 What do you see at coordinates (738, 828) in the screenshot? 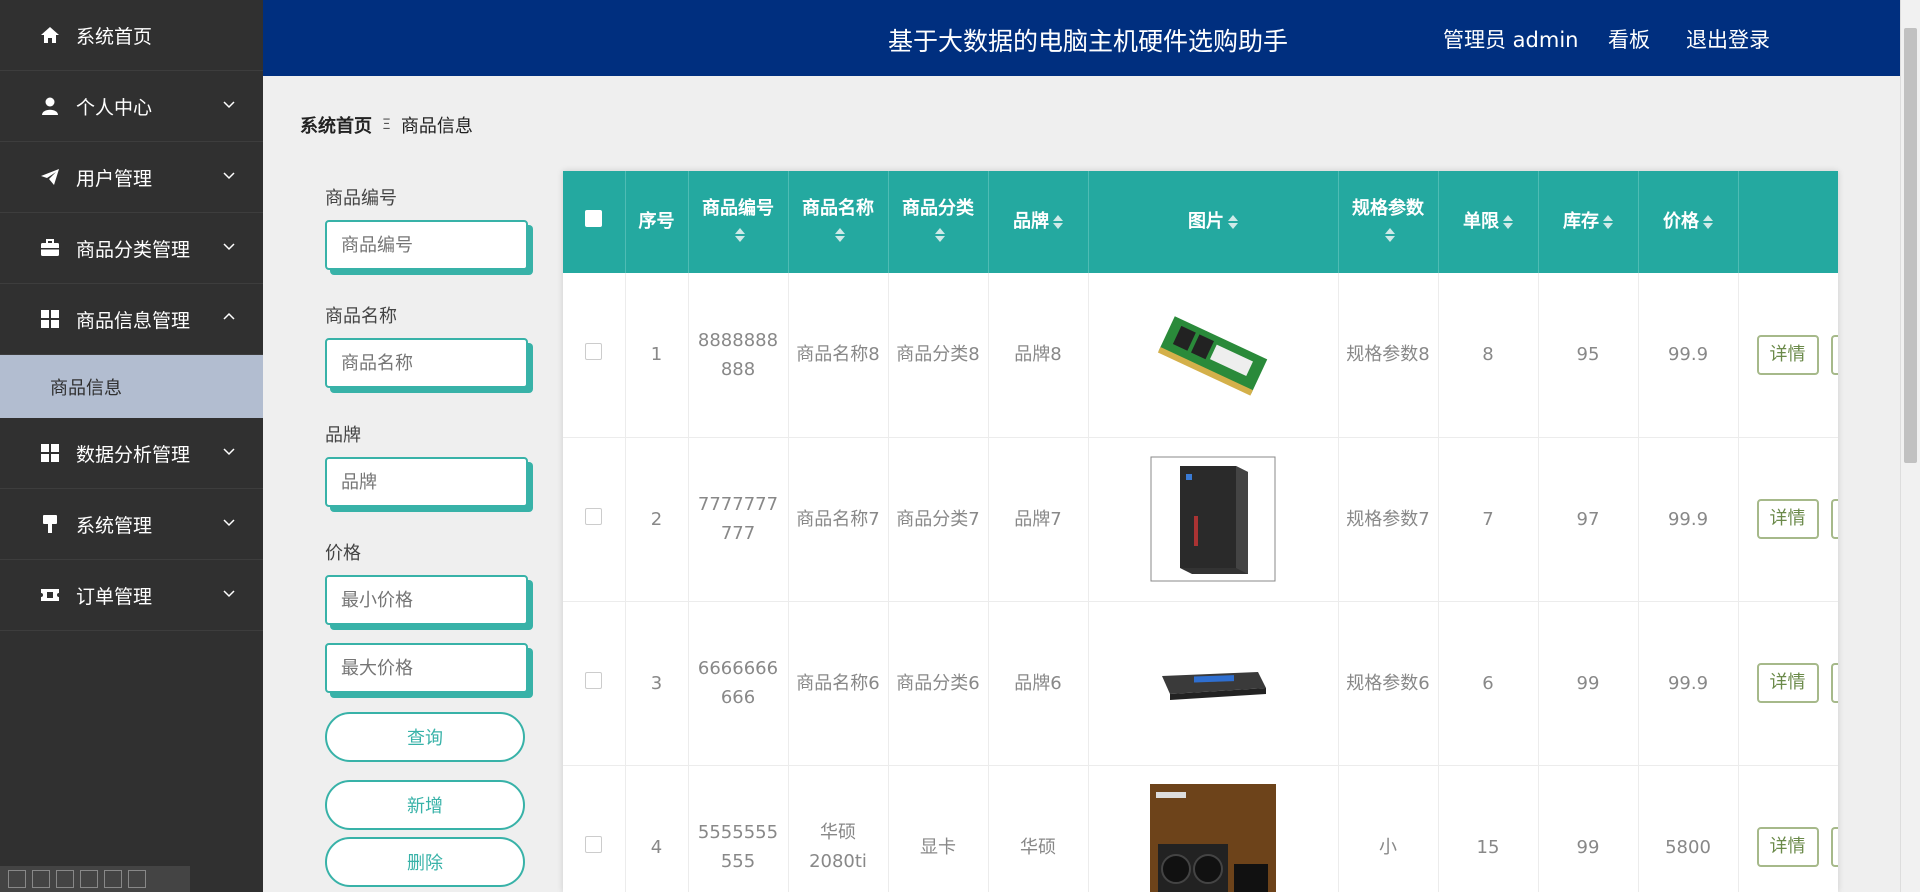
I see `cell-code: 5555555555` at bounding box center [738, 828].